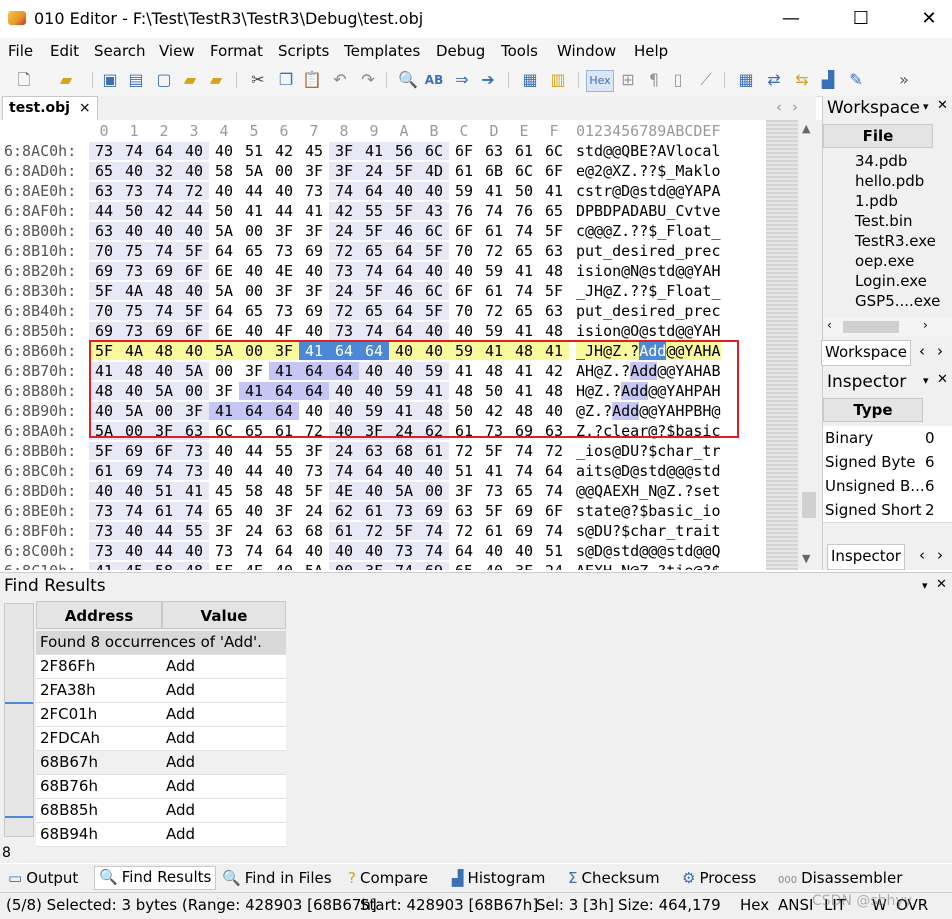 Image resolution: width=952 pixels, height=919 pixels. Describe the element at coordinates (224, 491) in the screenshot. I see `hex-byte: 45` at that location.